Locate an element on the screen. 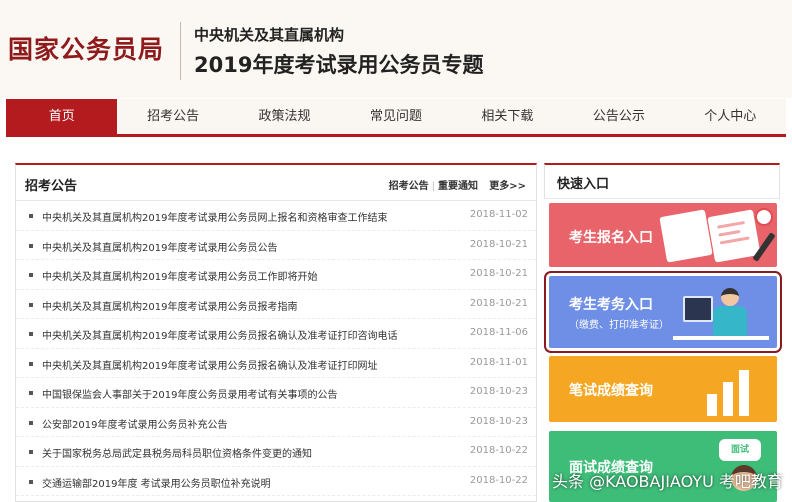  announcements-links: 招考公告 | 重要通知 更多>> is located at coordinates (457, 184).